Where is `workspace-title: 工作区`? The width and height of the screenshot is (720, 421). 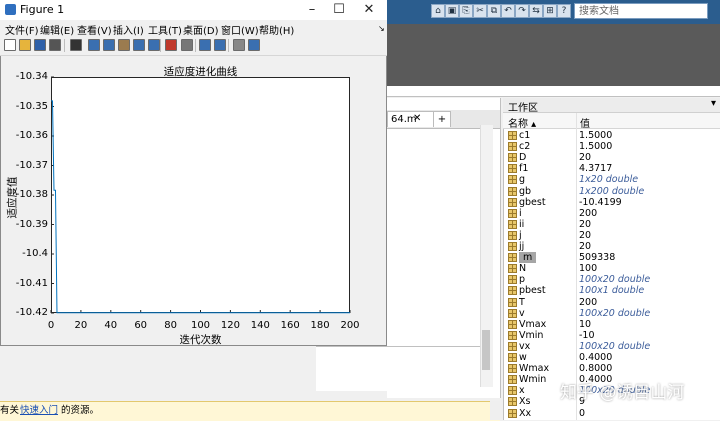 workspace-title: 工作区 is located at coordinates (523, 108).